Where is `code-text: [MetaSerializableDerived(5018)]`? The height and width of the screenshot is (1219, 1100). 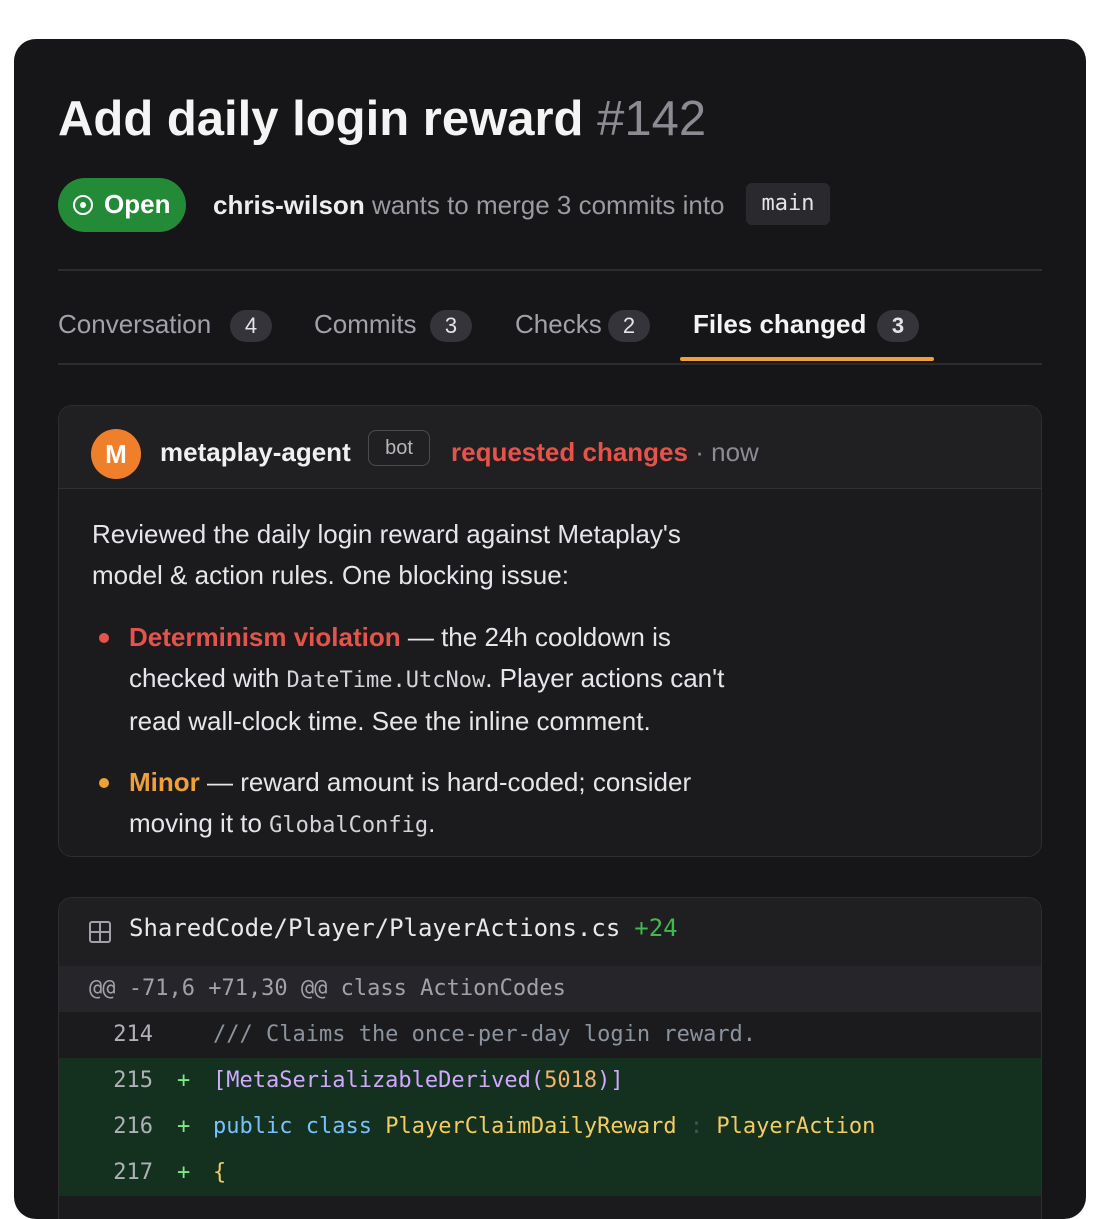 code-text: [MetaSerializableDerived(5018)] is located at coordinates (418, 1081).